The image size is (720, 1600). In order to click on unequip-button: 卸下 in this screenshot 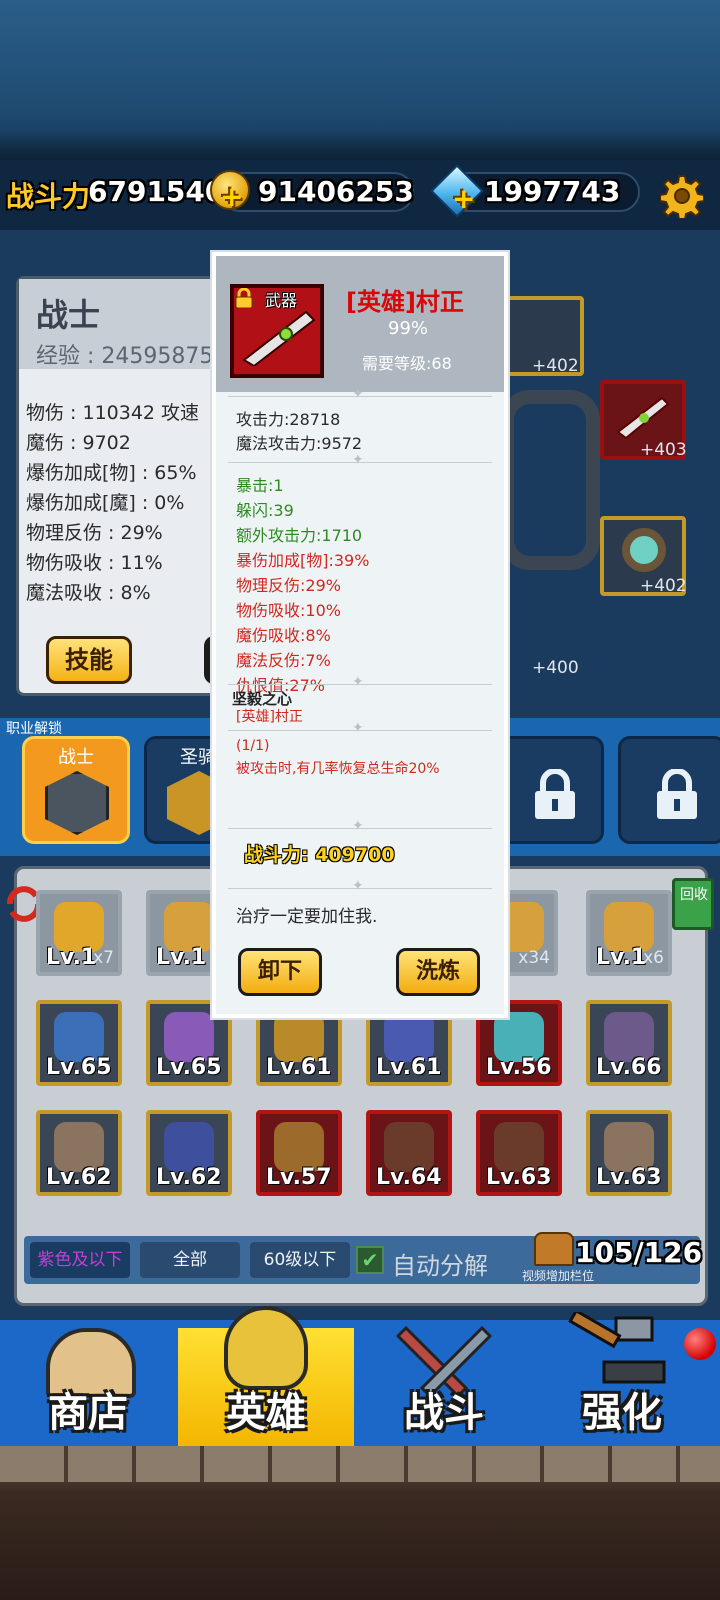, I will do `click(280, 972)`.